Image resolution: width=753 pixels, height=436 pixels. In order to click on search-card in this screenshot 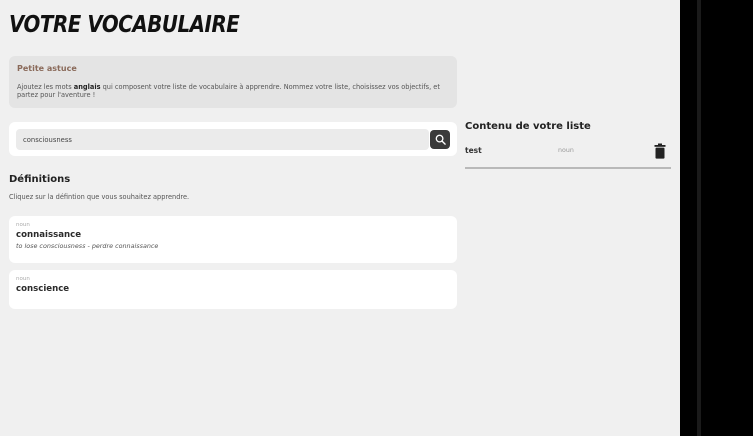, I will do `click(233, 139)`.